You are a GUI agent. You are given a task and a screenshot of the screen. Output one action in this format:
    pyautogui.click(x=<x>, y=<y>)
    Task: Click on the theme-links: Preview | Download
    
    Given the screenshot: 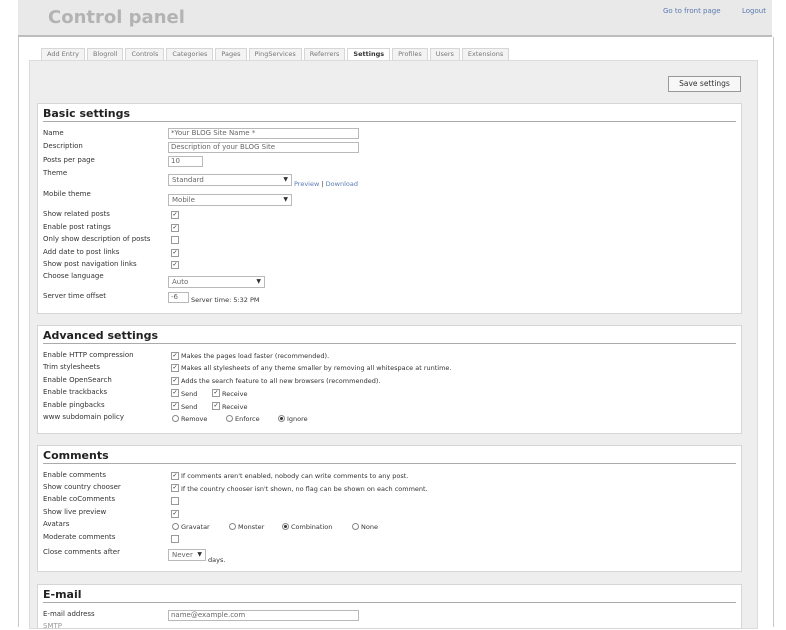 What is the action you would take?
    pyautogui.click(x=326, y=184)
    